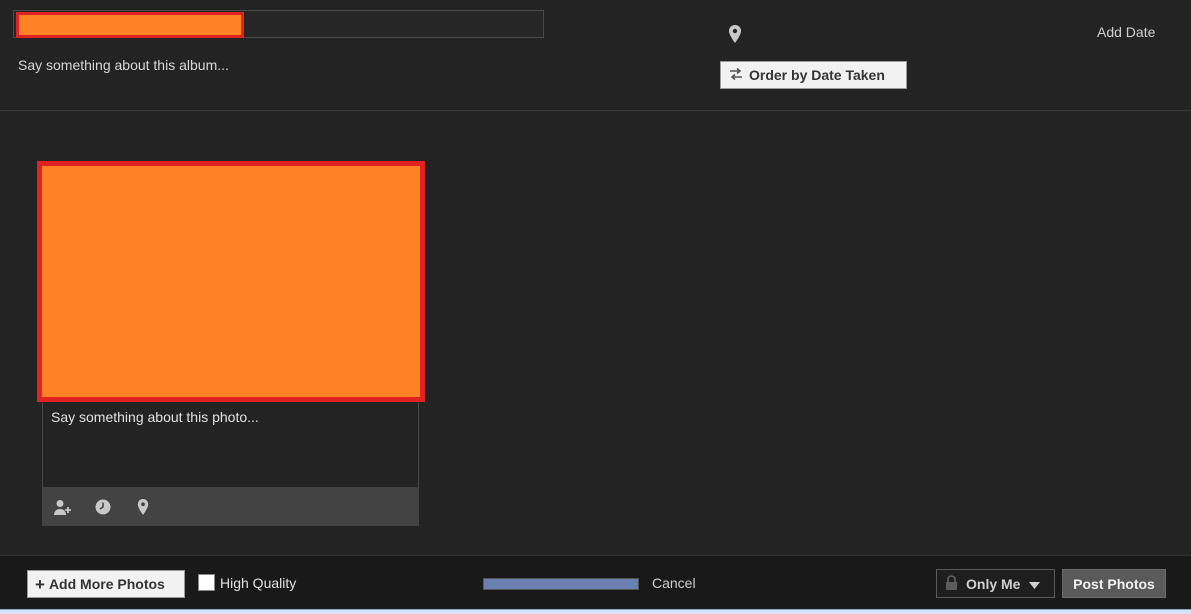 Image resolution: width=1191 pixels, height=614 pixels. Describe the element at coordinates (595, 611) in the screenshot. I see `taskbar-strip` at that location.